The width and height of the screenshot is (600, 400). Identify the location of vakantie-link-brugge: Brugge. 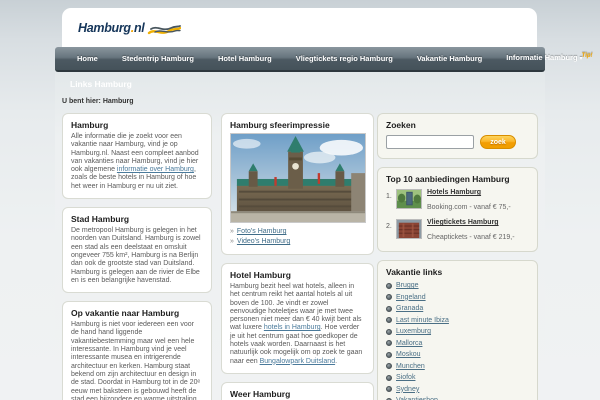
(407, 285).